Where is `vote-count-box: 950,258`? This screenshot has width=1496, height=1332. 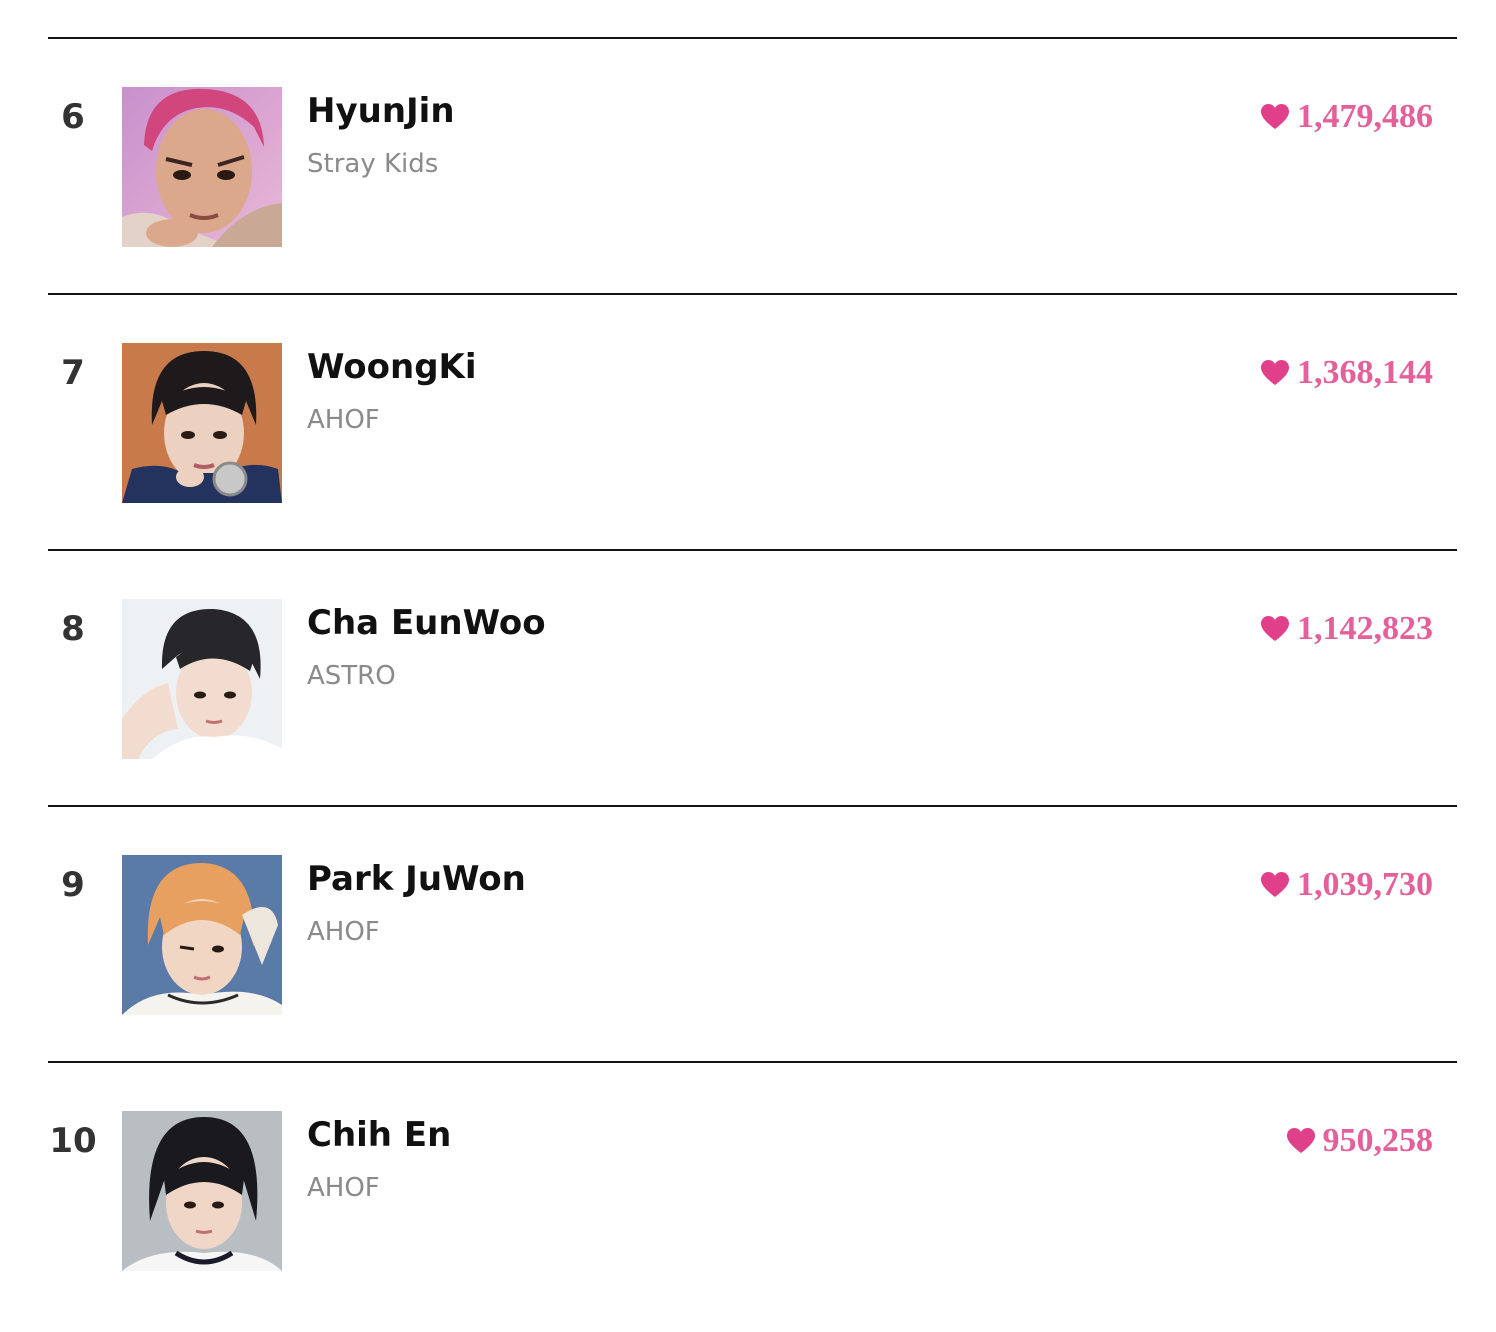 vote-count-box: 950,258 is located at coordinates (1360, 1141).